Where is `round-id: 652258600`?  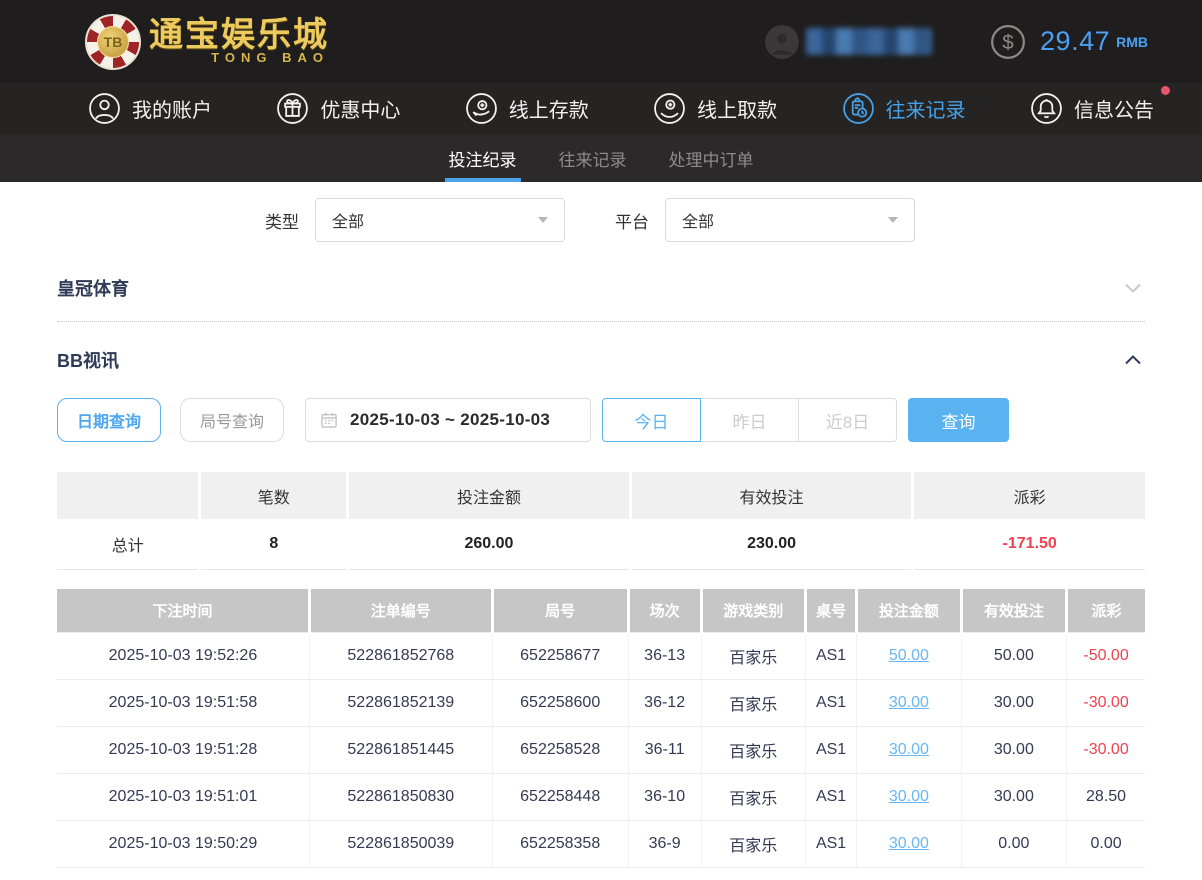 round-id: 652258600 is located at coordinates (560, 703).